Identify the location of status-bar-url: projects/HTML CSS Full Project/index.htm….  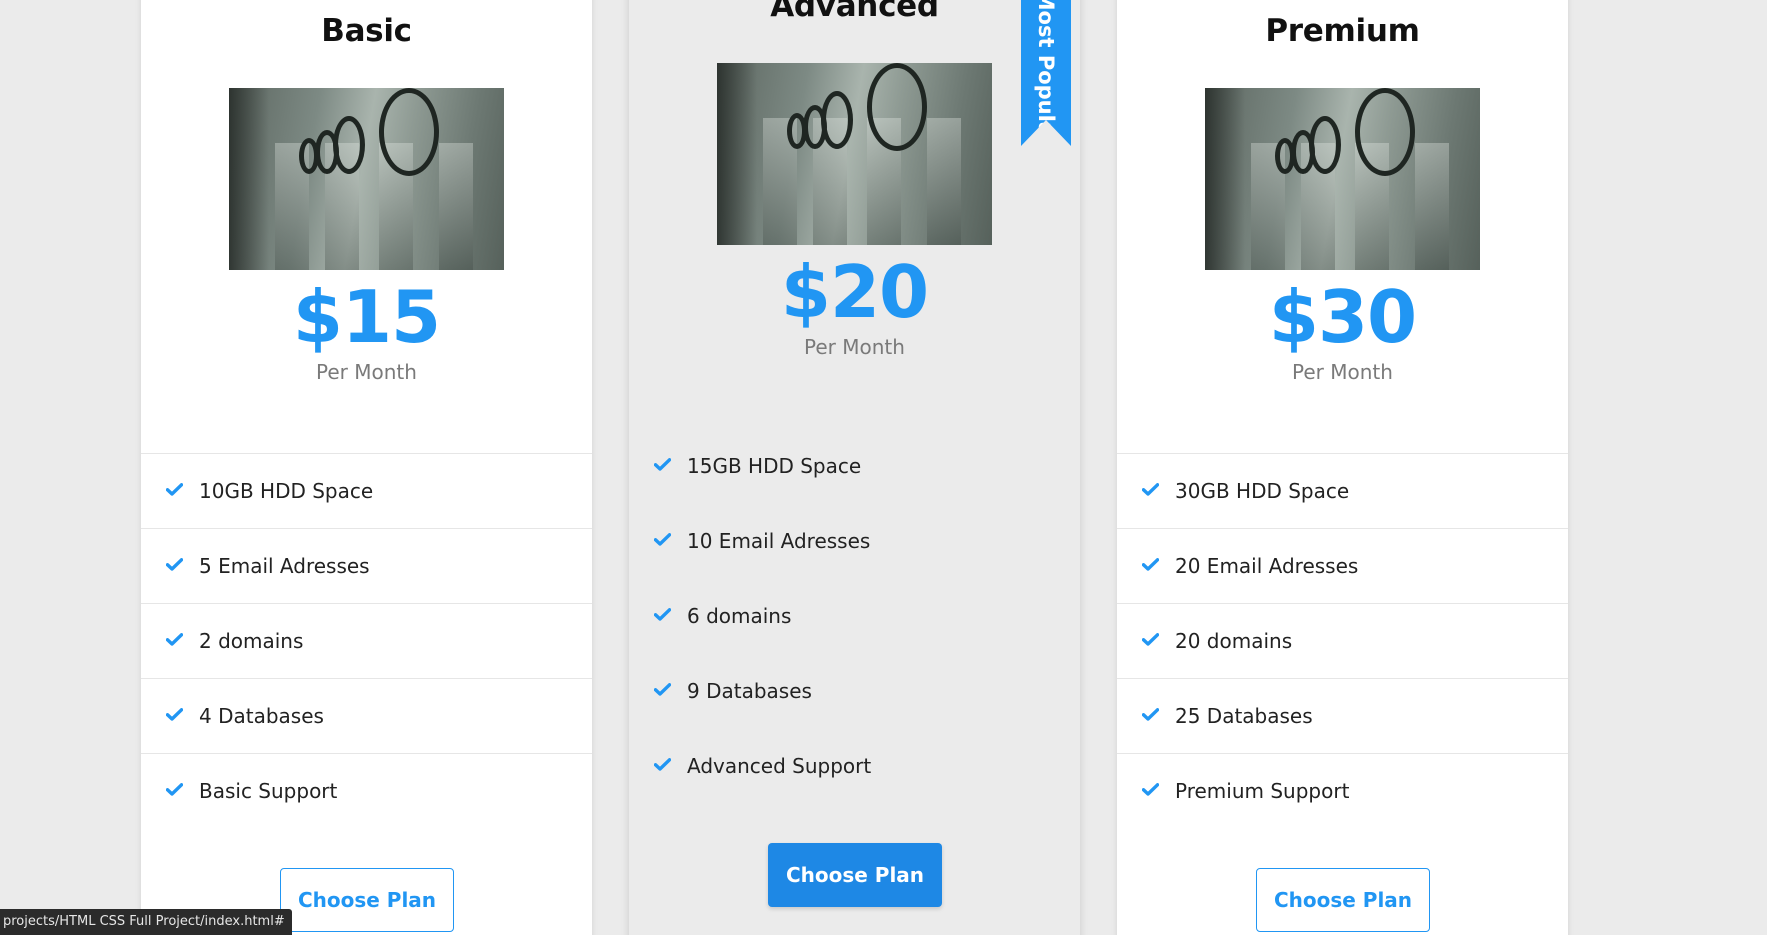
(146, 922).